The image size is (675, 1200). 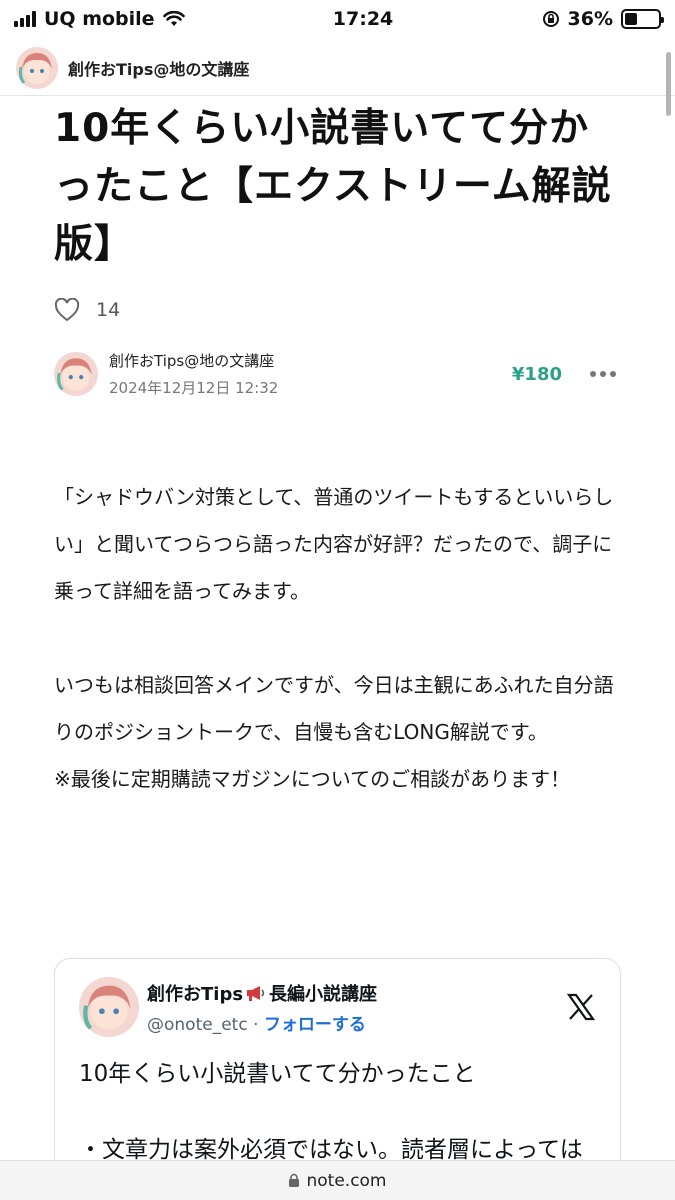 What do you see at coordinates (315, 1025) in the screenshot?
I see `follow-button: フォローする` at bounding box center [315, 1025].